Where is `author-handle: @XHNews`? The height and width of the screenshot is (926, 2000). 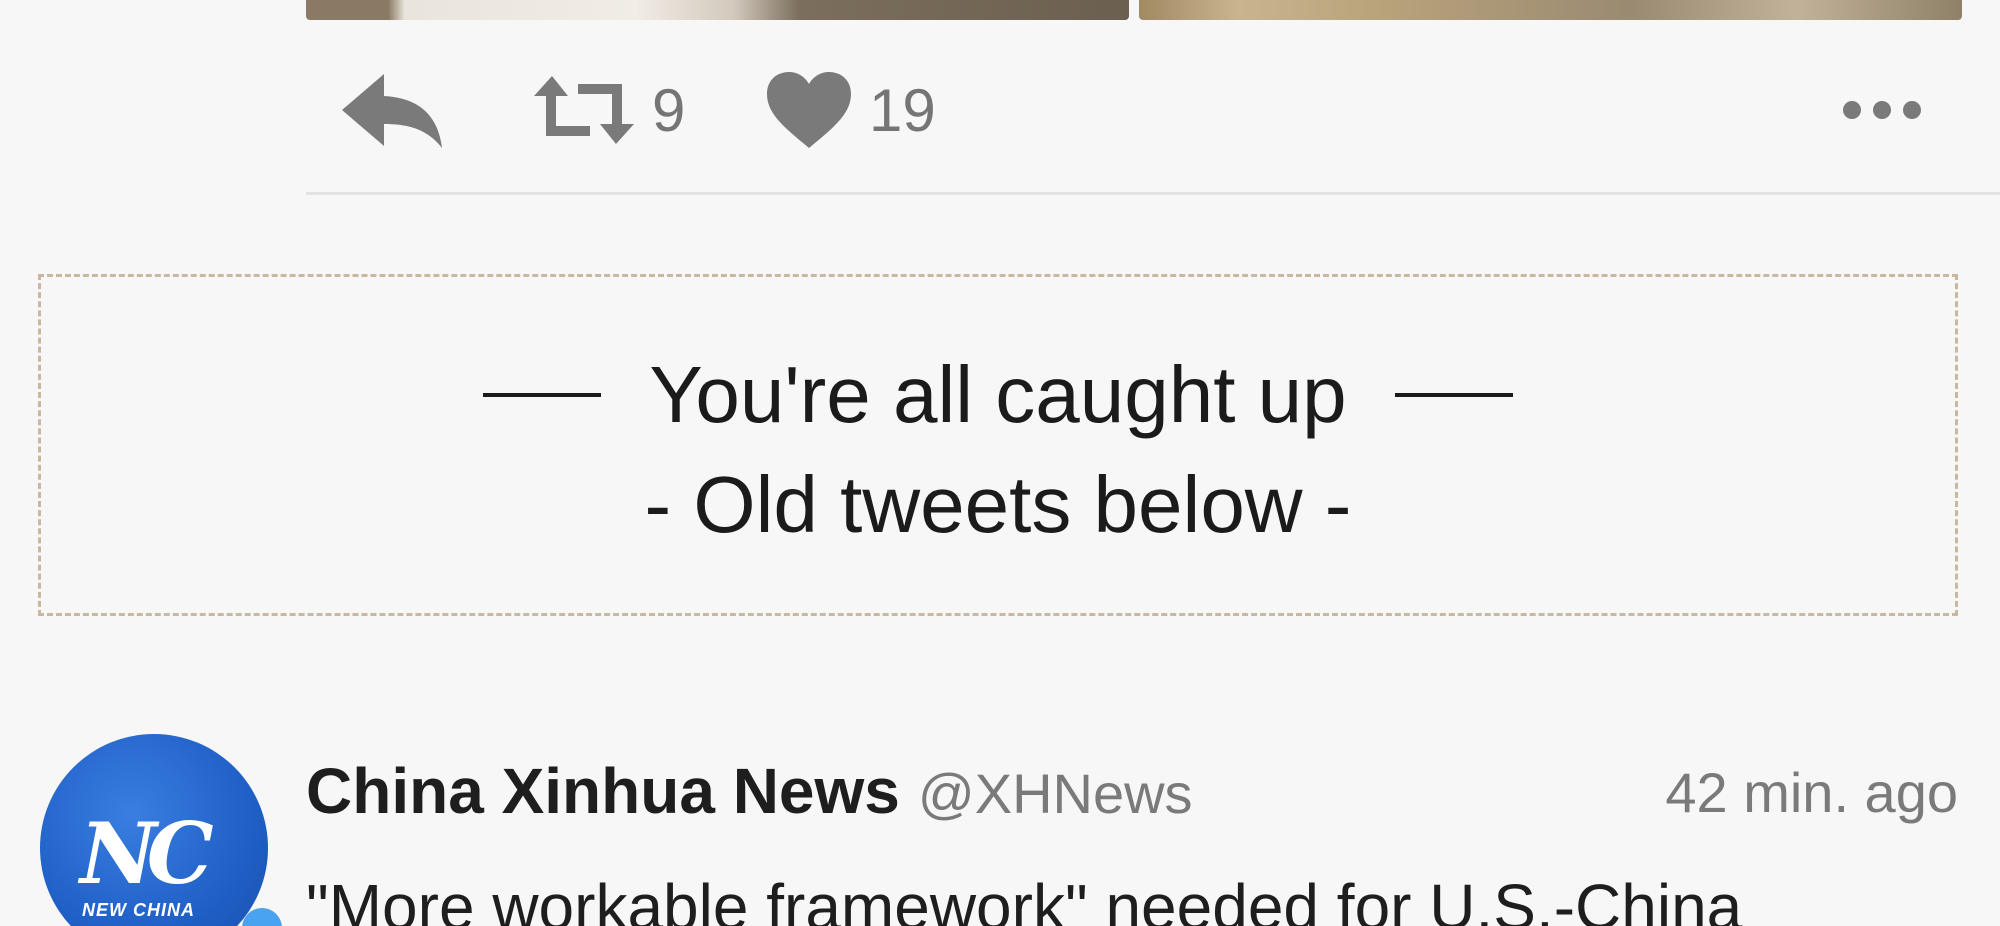 author-handle: @XHNews is located at coordinates (1055, 793).